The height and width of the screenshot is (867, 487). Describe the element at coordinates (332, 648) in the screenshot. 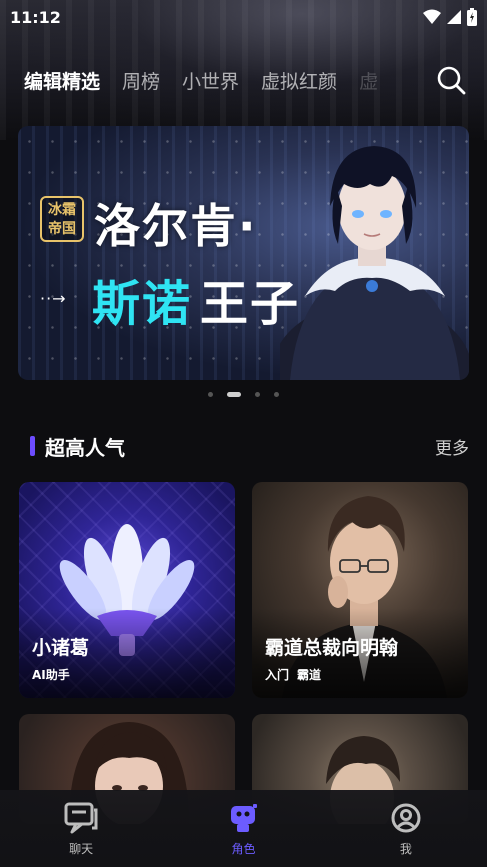

I see `card-title: 霸道总裁向明翰` at that location.